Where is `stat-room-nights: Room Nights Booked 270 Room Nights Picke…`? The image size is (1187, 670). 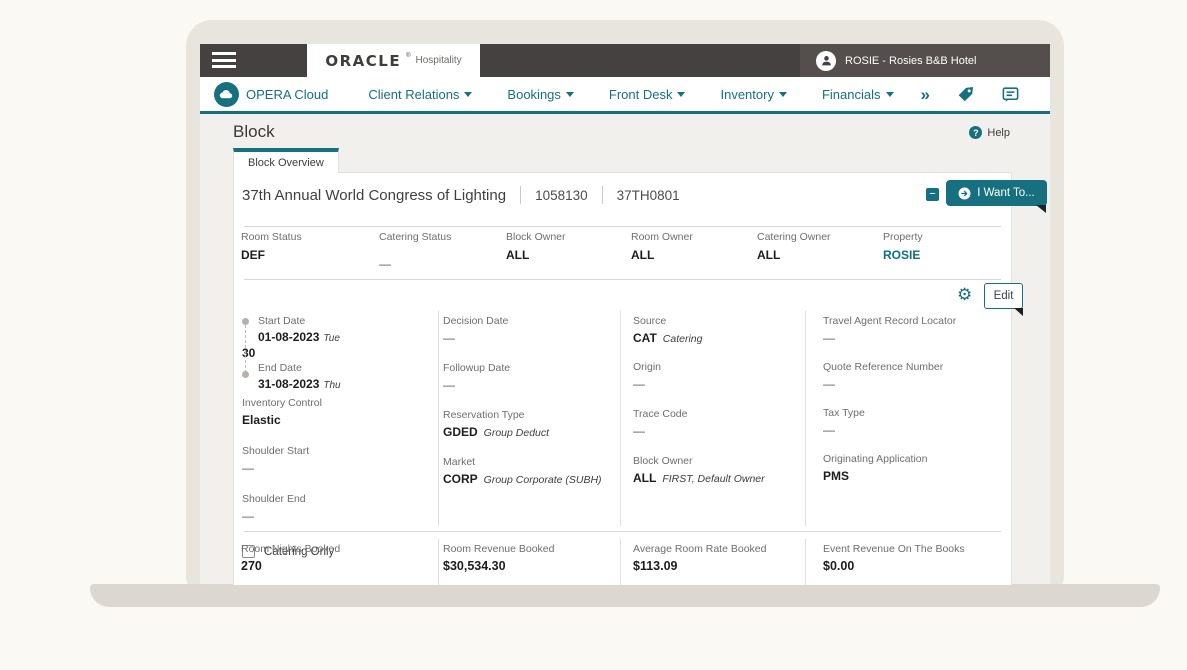 stat-room-nights: Room Nights Booked 270 Room Nights Picke… is located at coordinates (291, 558).